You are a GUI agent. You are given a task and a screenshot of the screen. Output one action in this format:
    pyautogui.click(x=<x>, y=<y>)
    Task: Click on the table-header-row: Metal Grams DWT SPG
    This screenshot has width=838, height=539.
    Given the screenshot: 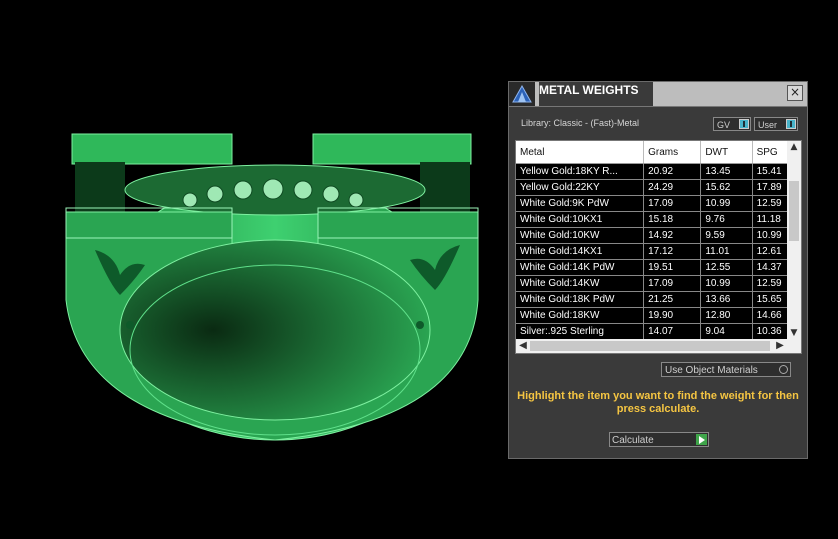 What is the action you would take?
    pyautogui.click(x=658, y=152)
    